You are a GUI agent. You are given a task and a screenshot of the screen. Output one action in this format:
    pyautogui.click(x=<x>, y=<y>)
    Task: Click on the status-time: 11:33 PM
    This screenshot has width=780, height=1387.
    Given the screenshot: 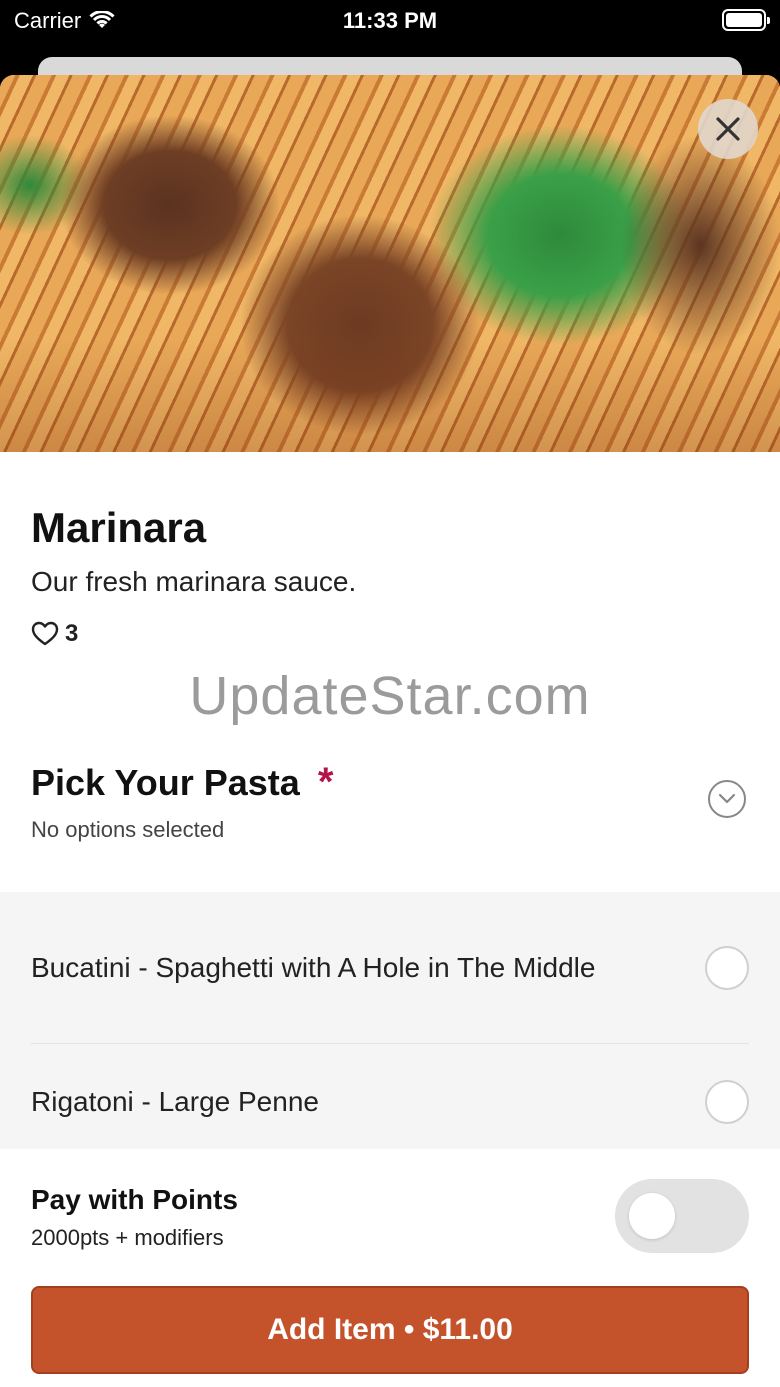 What is the action you would take?
    pyautogui.click(x=390, y=20)
    